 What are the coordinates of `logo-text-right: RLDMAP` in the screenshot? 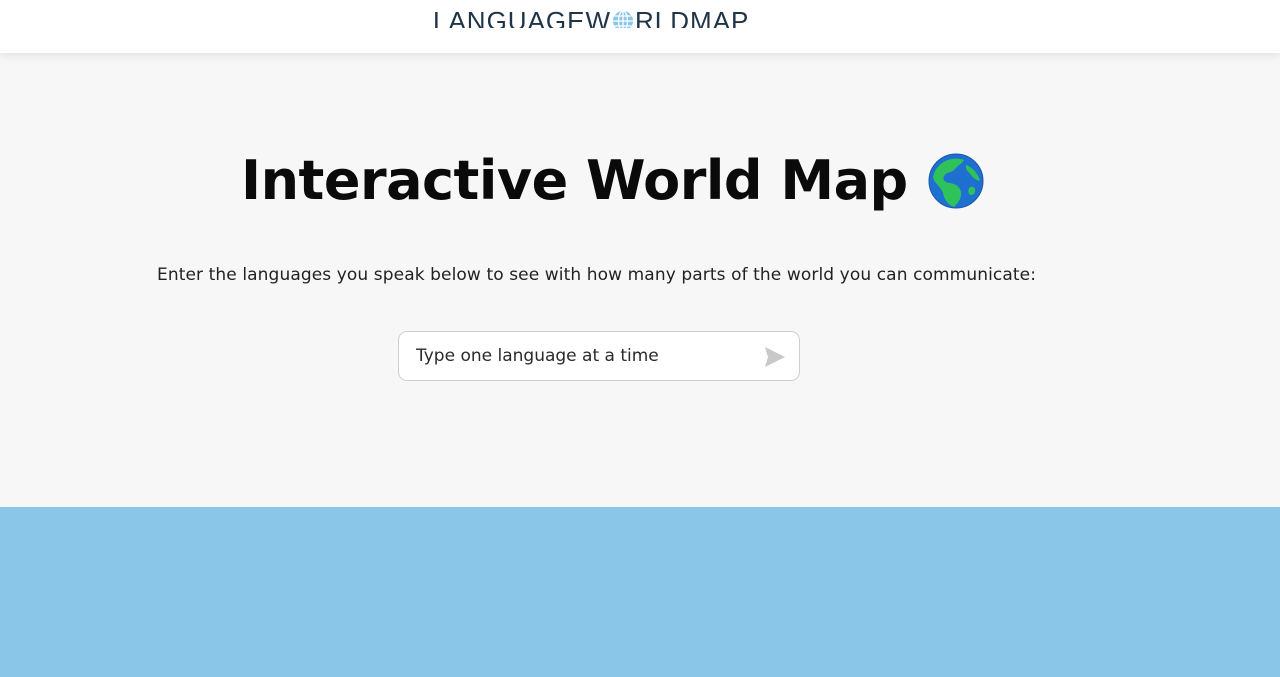 It's located at (692, 17).